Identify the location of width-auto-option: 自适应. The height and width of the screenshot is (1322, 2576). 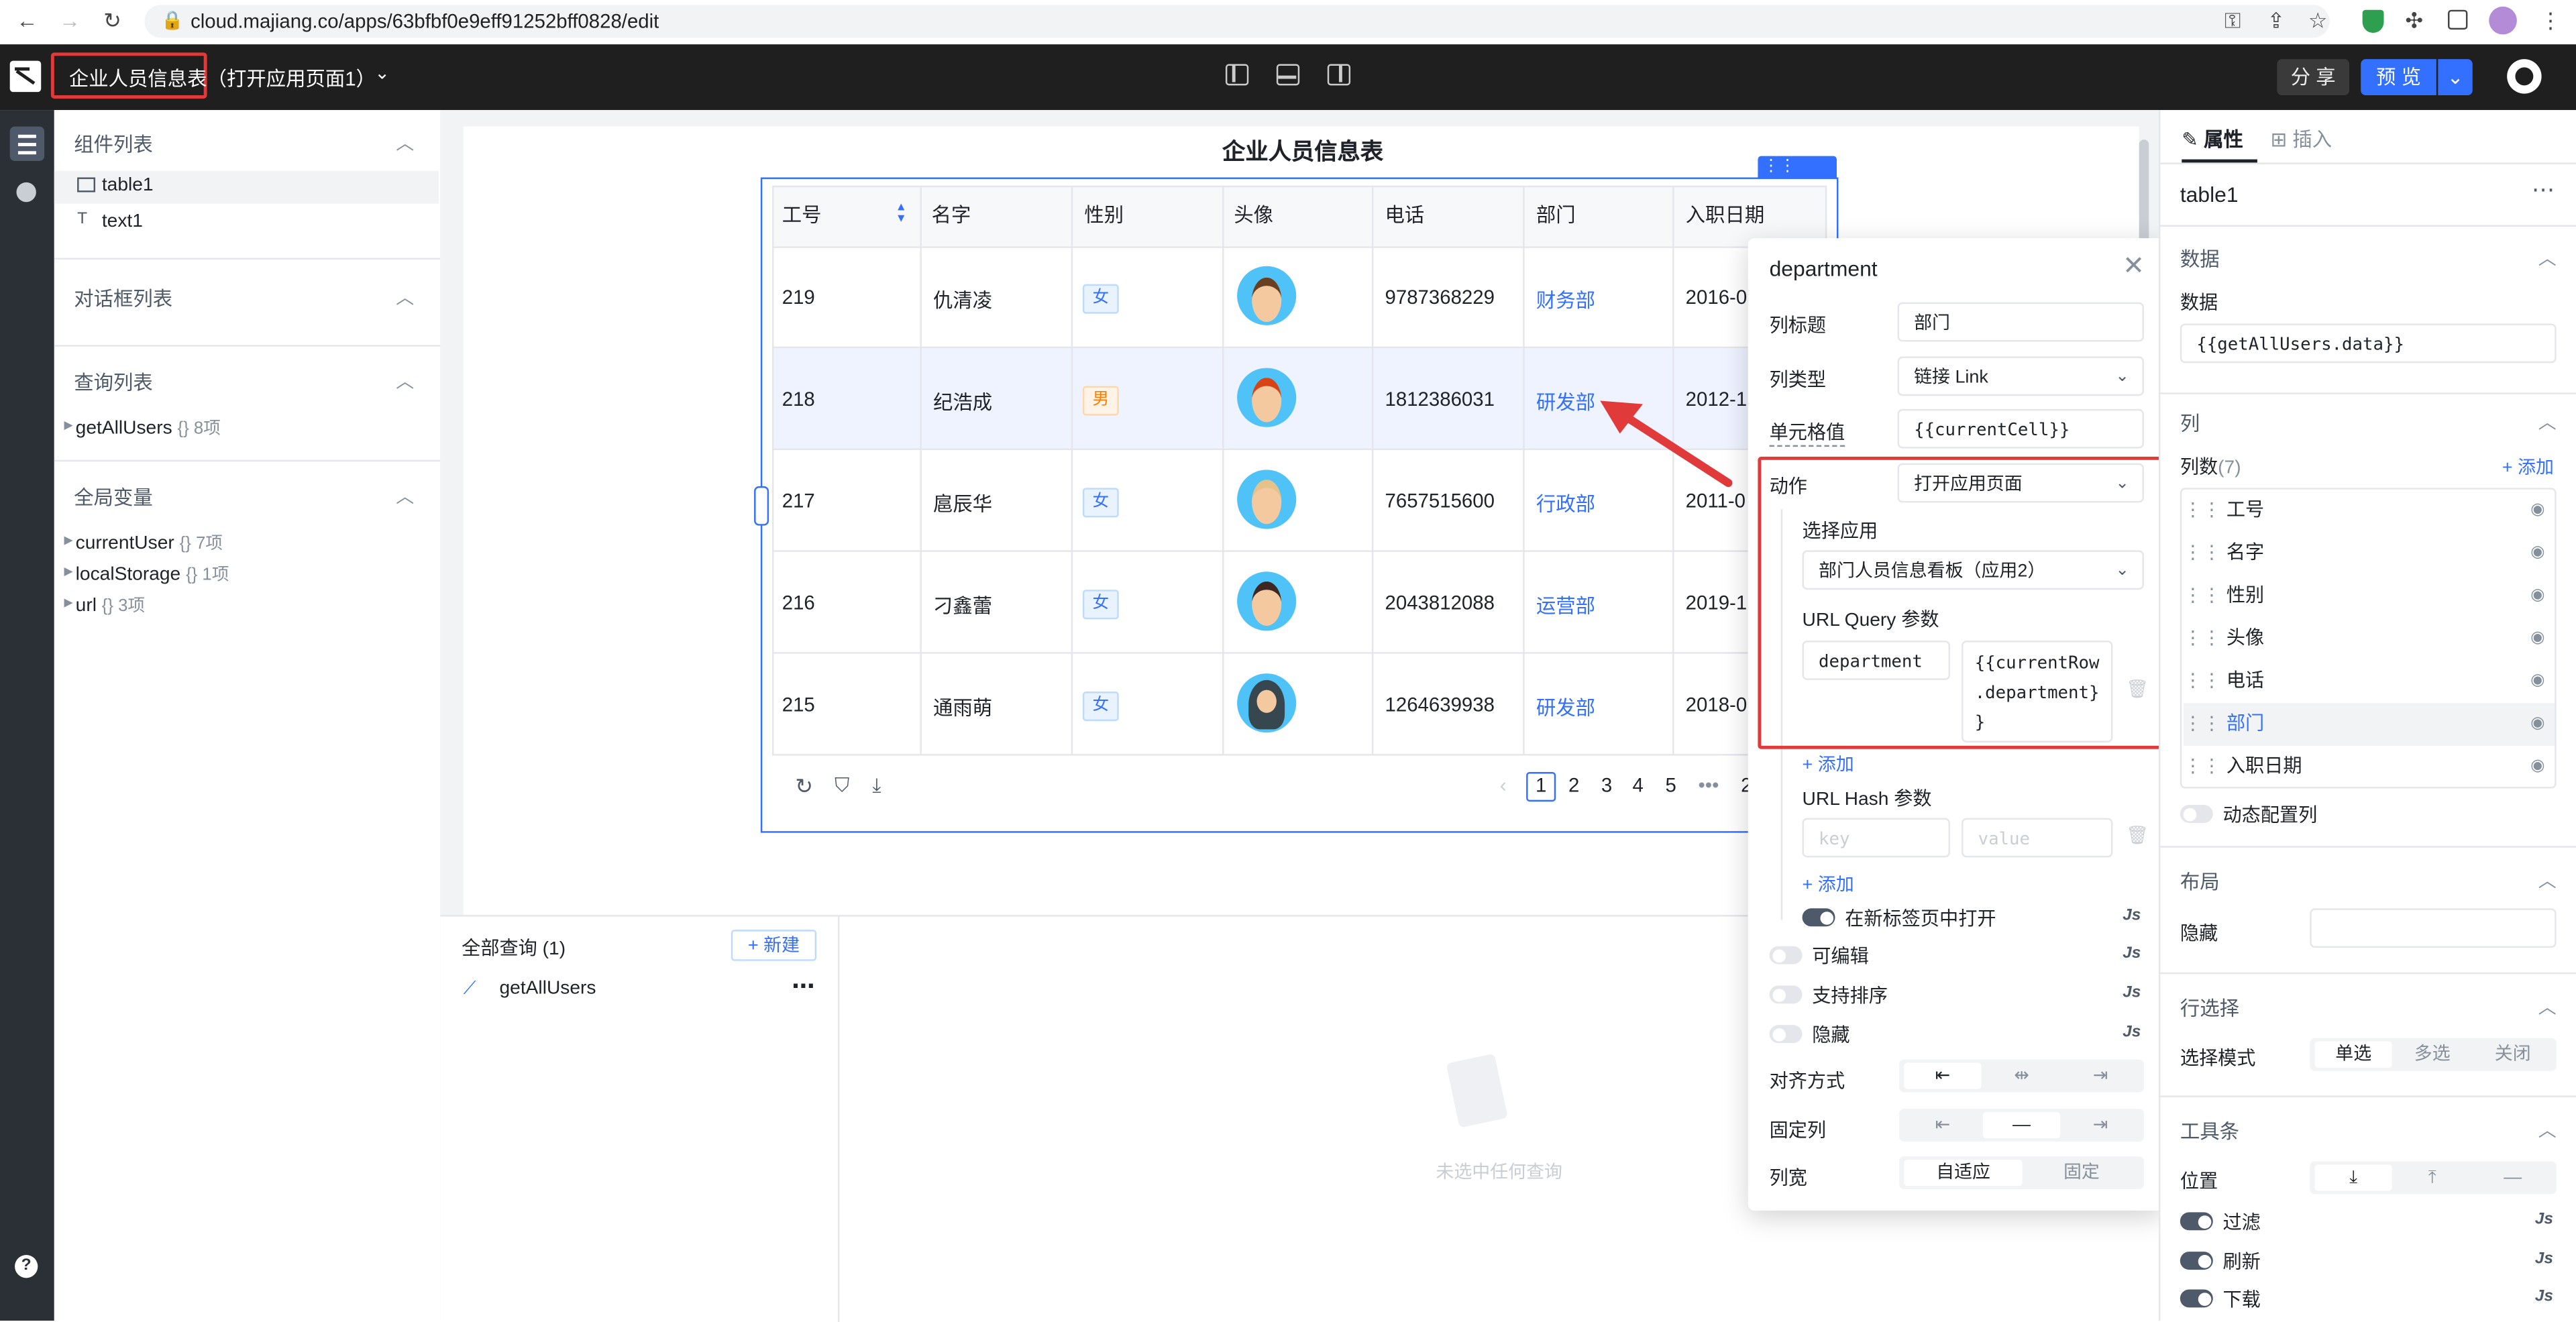
(1963, 1173).